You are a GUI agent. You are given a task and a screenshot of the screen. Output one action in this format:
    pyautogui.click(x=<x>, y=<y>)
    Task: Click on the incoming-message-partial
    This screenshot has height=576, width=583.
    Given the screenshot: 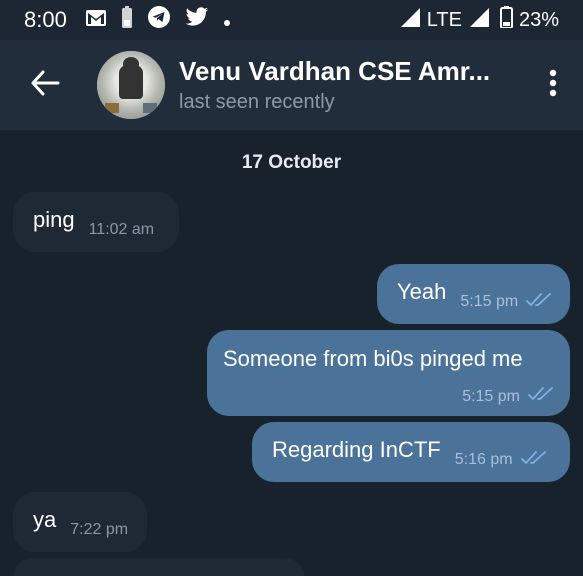 What is the action you would take?
    pyautogui.click(x=159, y=567)
    